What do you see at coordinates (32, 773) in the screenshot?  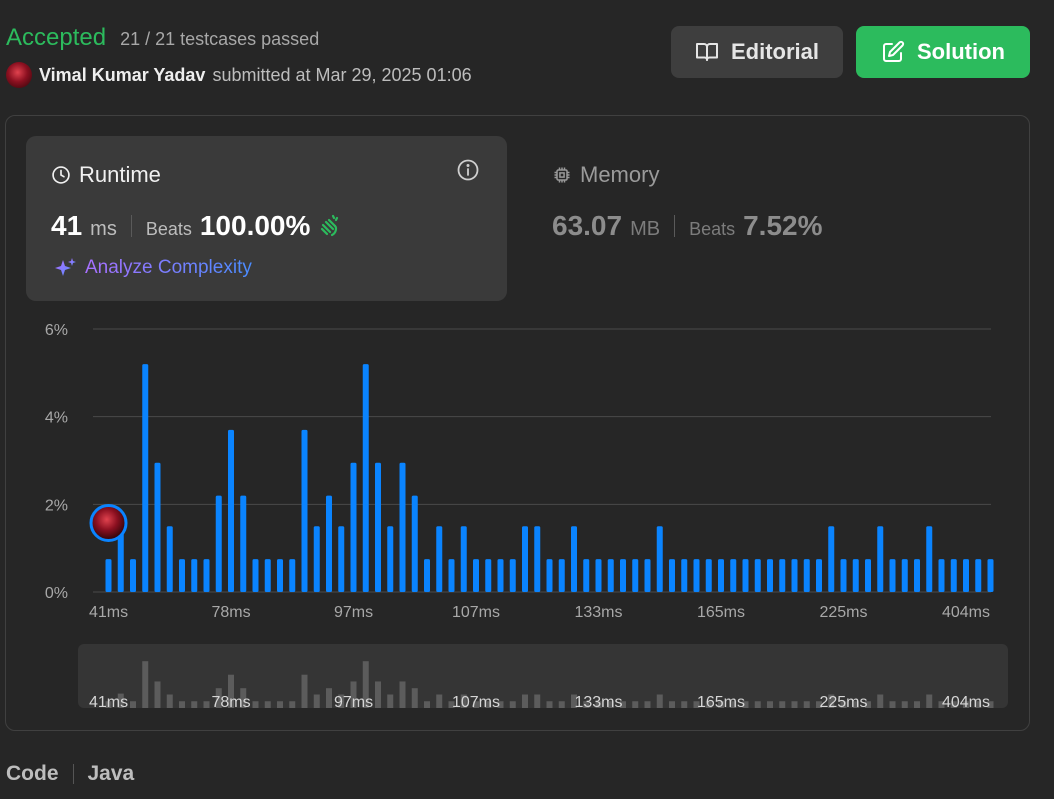 I see `code-label: Code` at bounding box center [32, 773].